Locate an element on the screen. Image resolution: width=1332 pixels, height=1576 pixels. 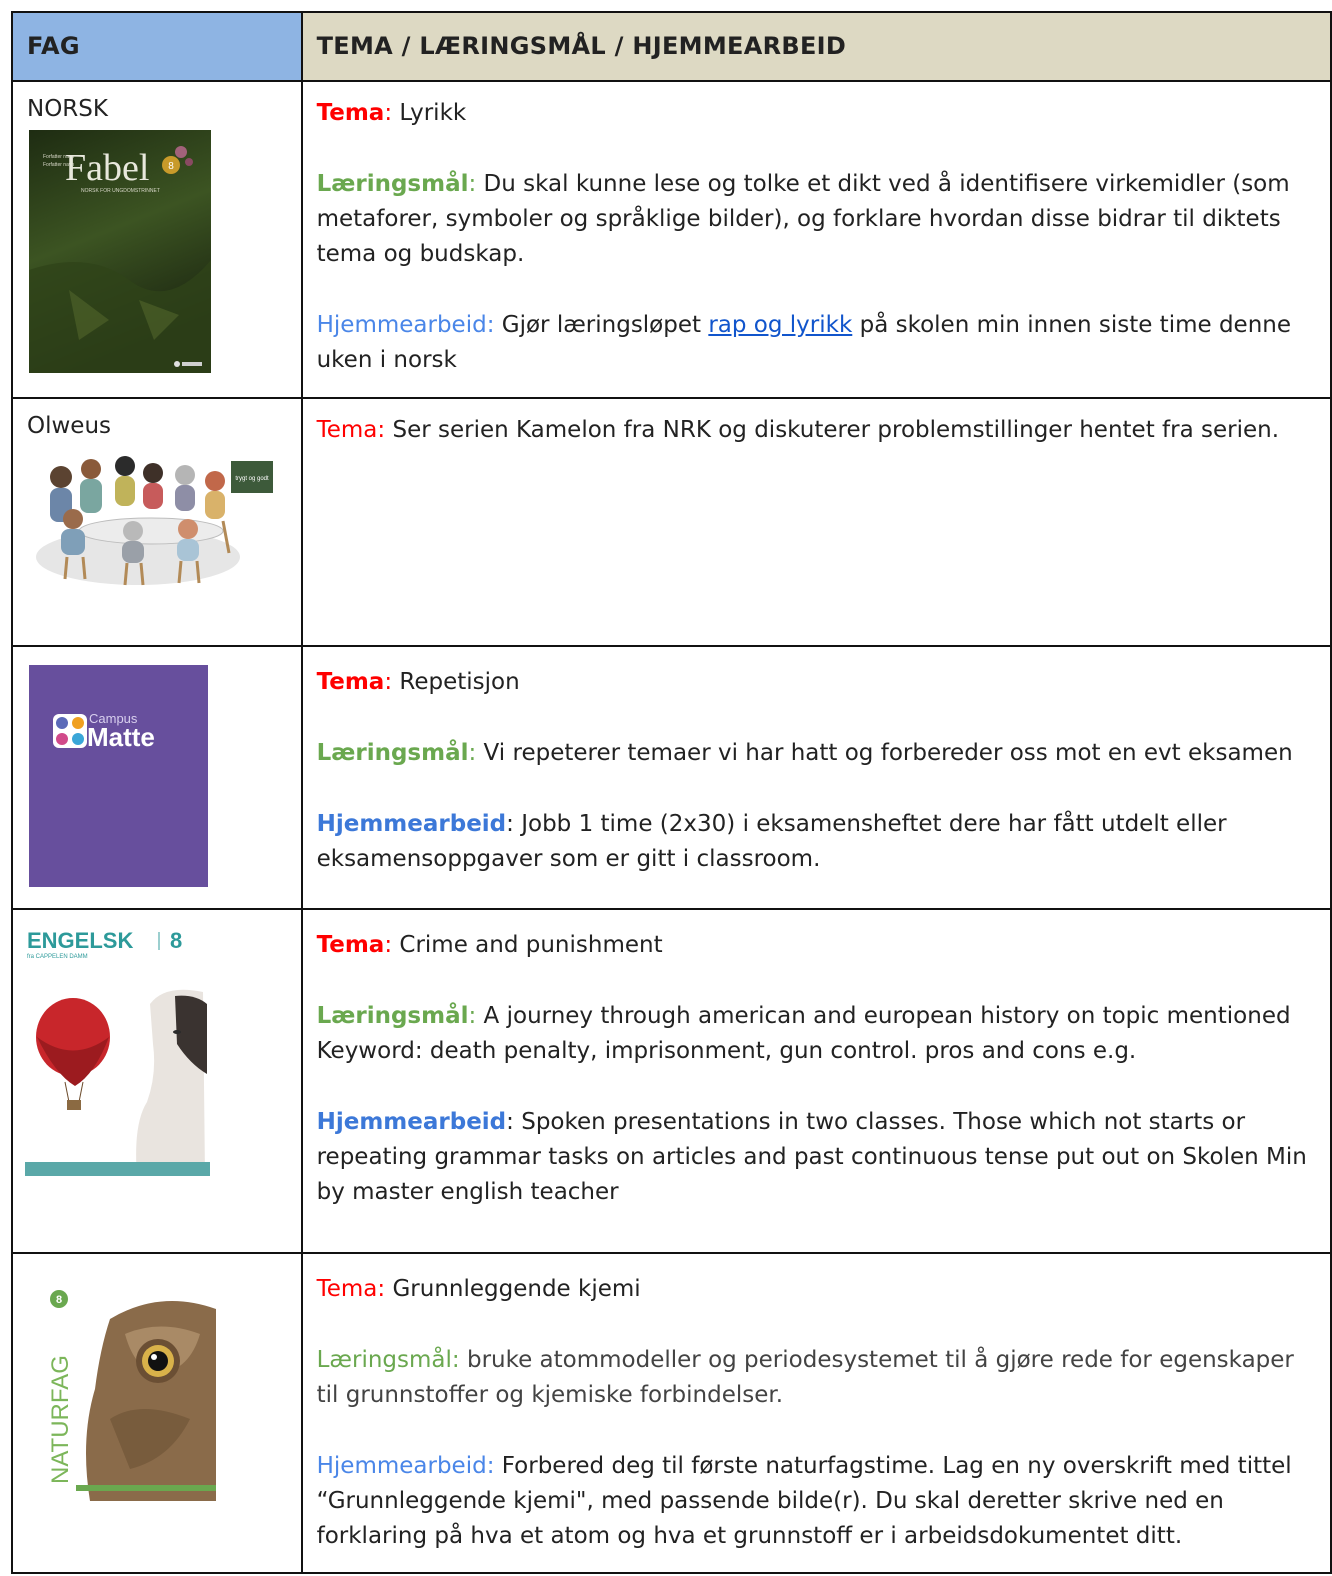
subject-cell-naturfag: 8 NATURFAG is located at coordinates (157, 1413).